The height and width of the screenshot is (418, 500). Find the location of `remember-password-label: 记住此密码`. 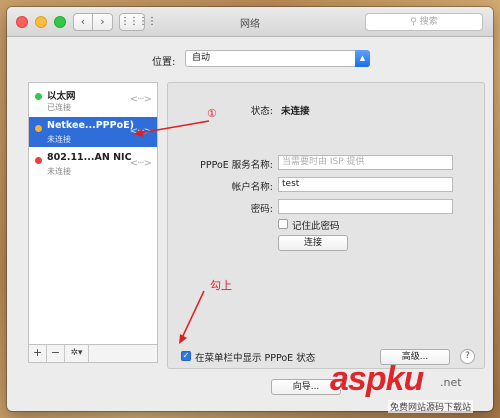

remember-password-label: 记住此密码 is located at coordinates (316, 226).